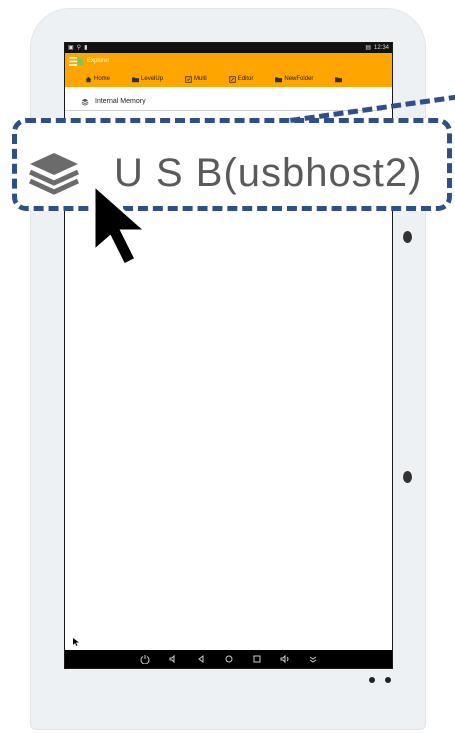 The image size is (455, 733). I want to click on sensor-dot-left, so click(372, 680).